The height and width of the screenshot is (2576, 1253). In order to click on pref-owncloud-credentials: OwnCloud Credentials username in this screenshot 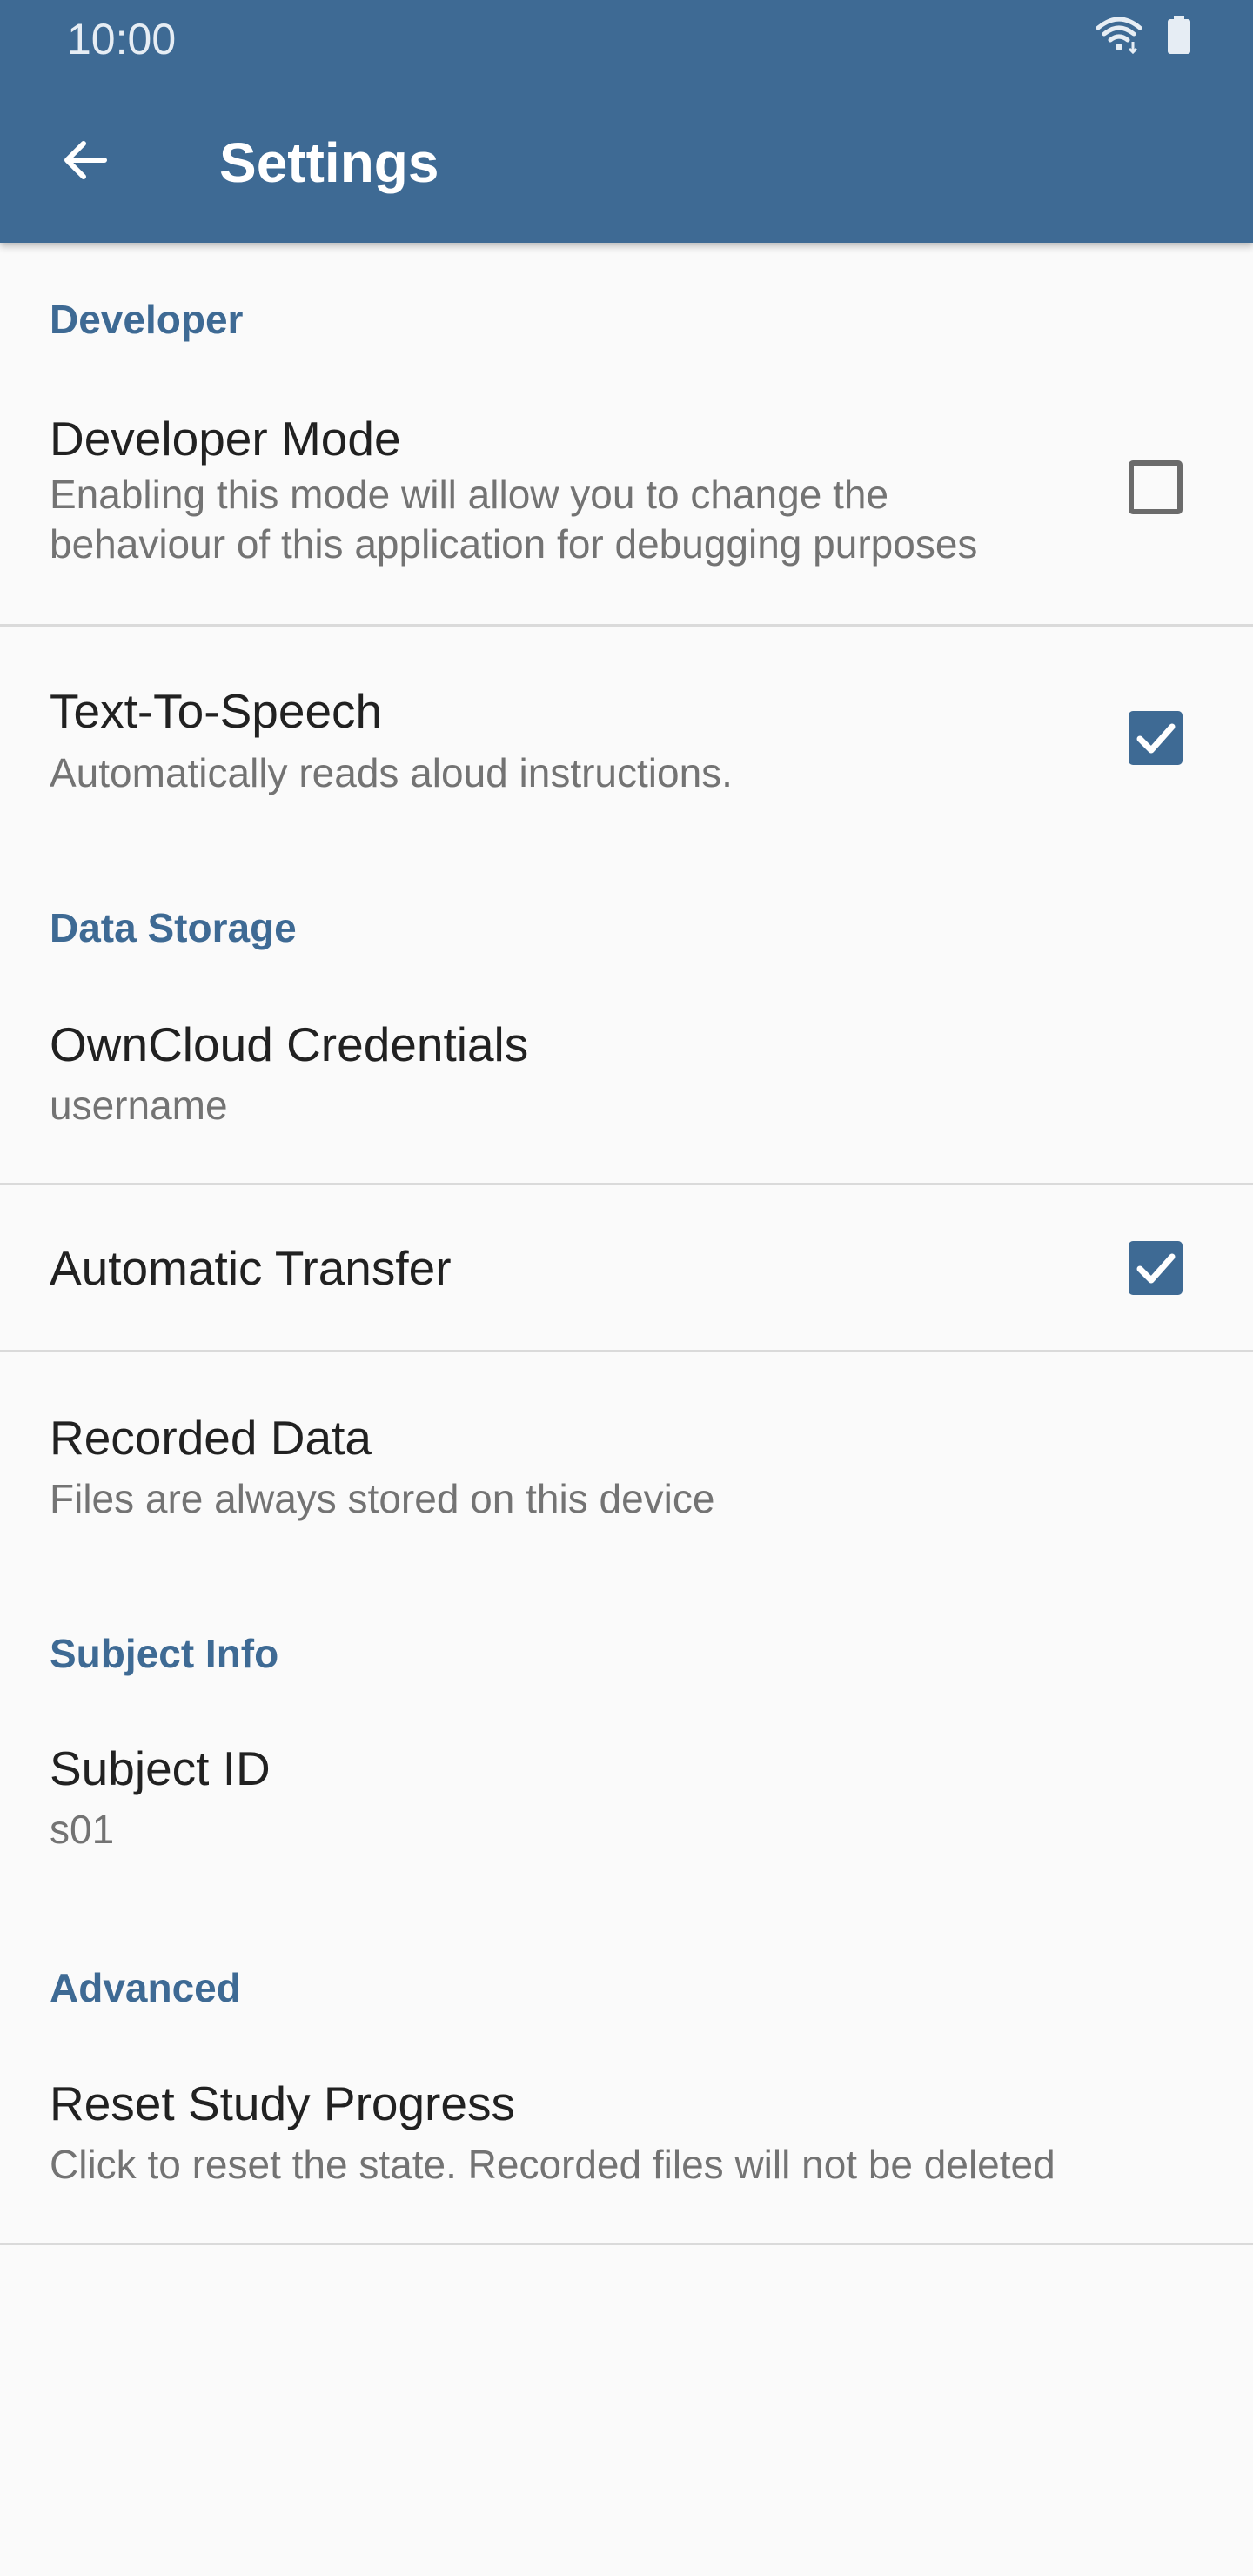, I will do `click(626, 1088)`.